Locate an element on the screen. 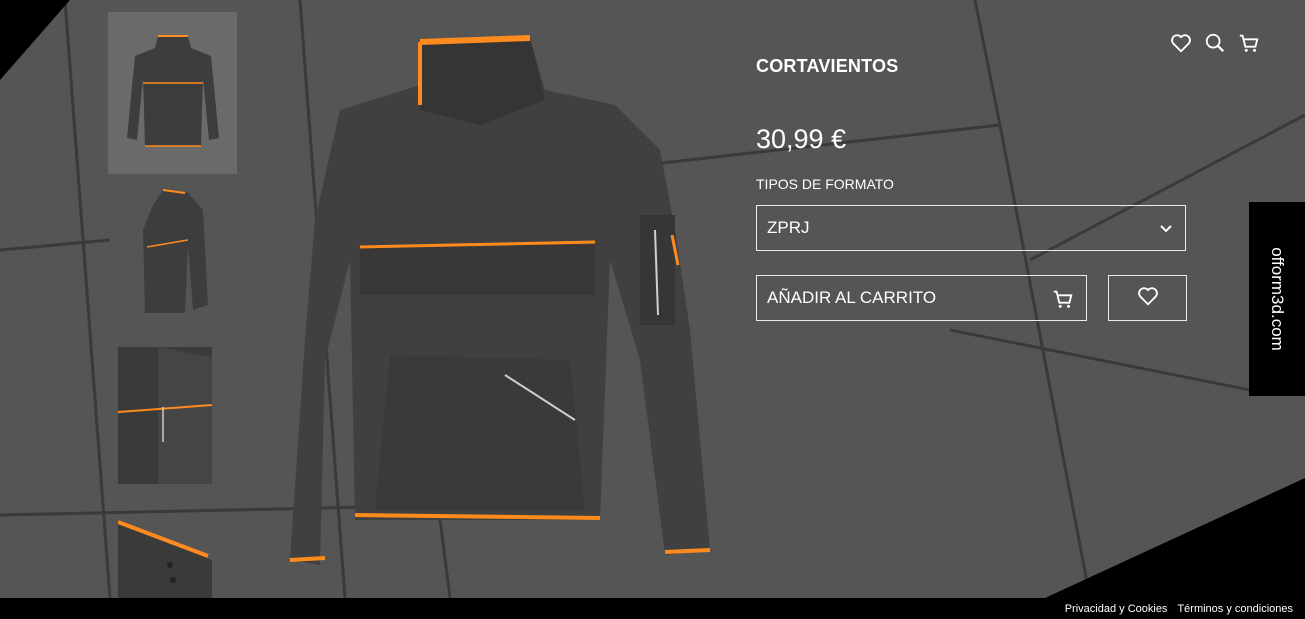 The width and height of the screenshot is (1305, 619). thumbnail-collar is located at coordinates (165, 559).